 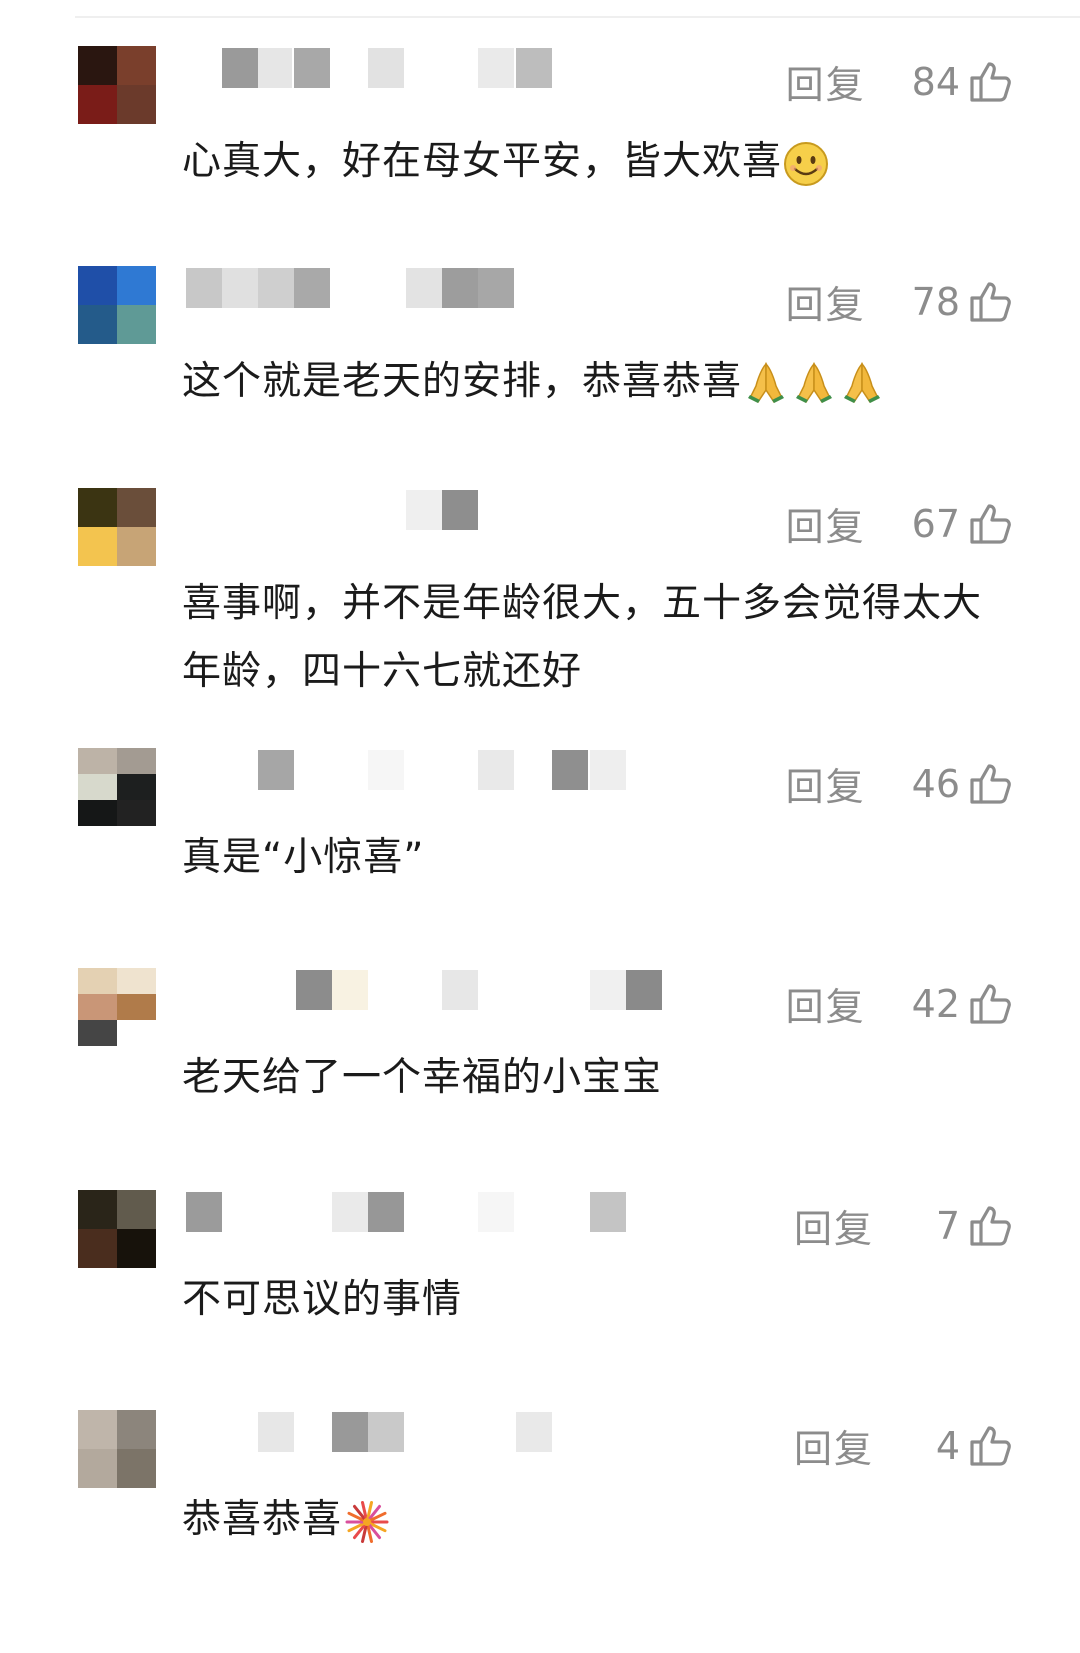 What do you see at coordinates (322, 1299) in the screenshot?
I see `comment-text-content: 不可思议的事情` at bounding box center [322, 1299].